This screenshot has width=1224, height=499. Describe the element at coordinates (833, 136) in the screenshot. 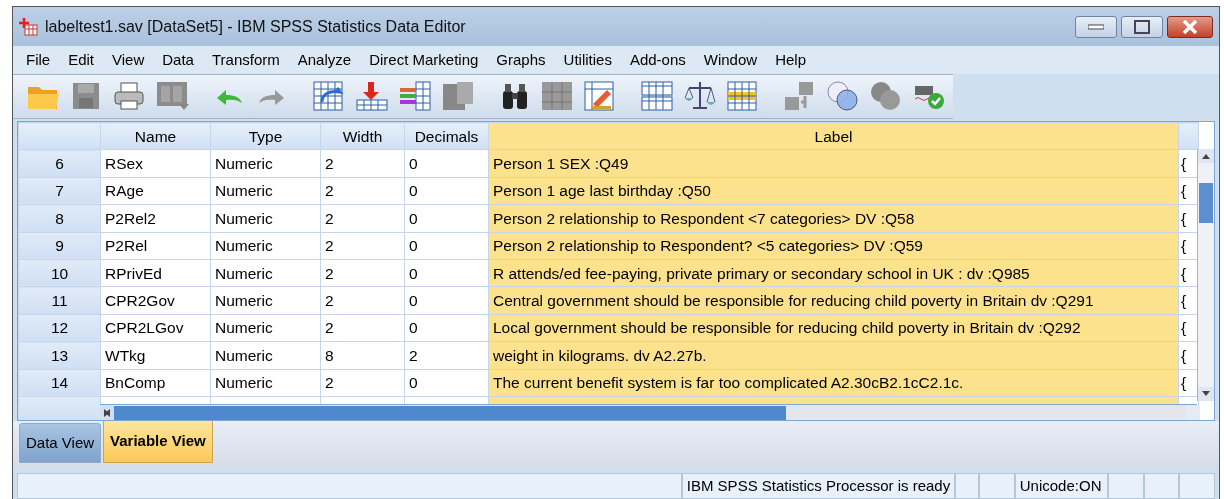

I see `column-header: Label` at that location.